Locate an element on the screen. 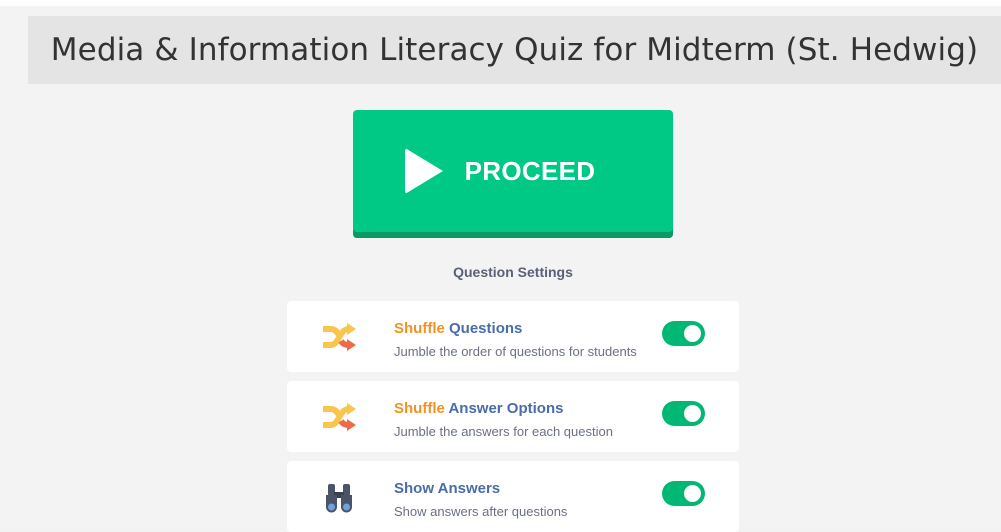  proceed-button: PROCEED is located at coordinates (513, 174).